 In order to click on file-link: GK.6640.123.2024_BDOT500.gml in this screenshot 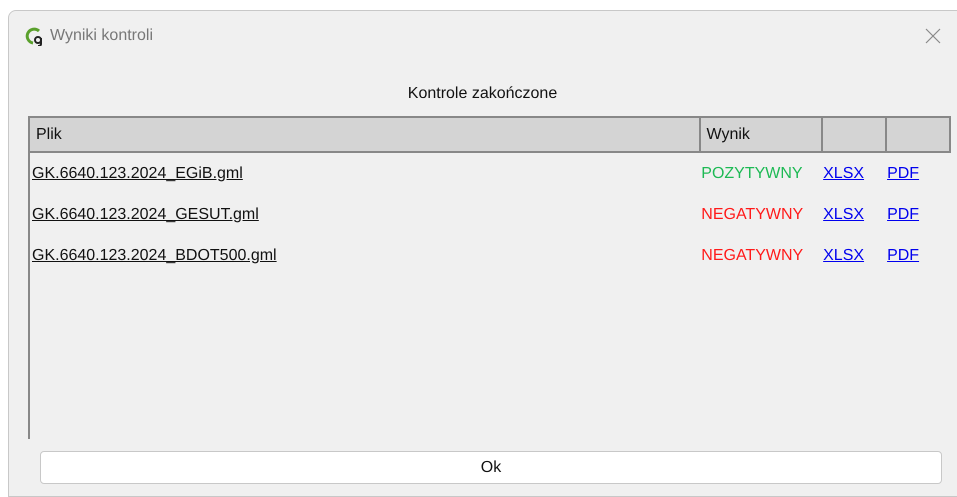, I will do `click(154, 255)`.